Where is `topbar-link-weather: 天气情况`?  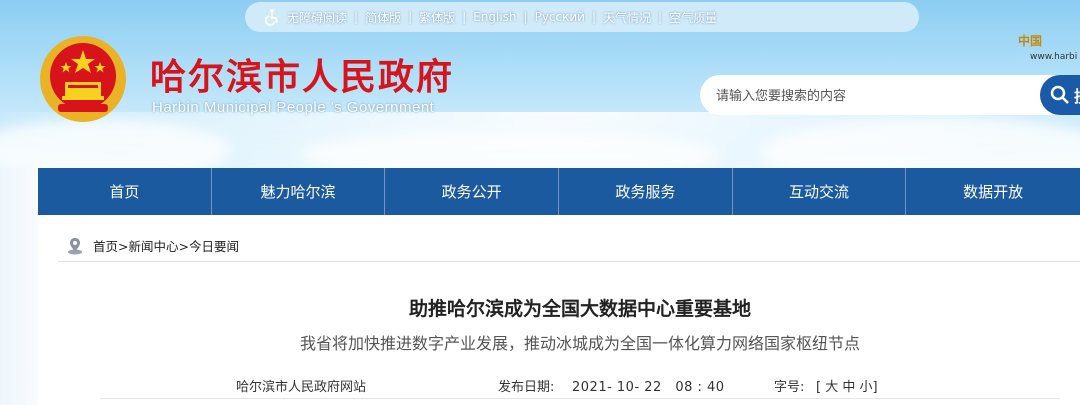 topbar-link-weather: 天气情况 is located at coordinates (627, 17).